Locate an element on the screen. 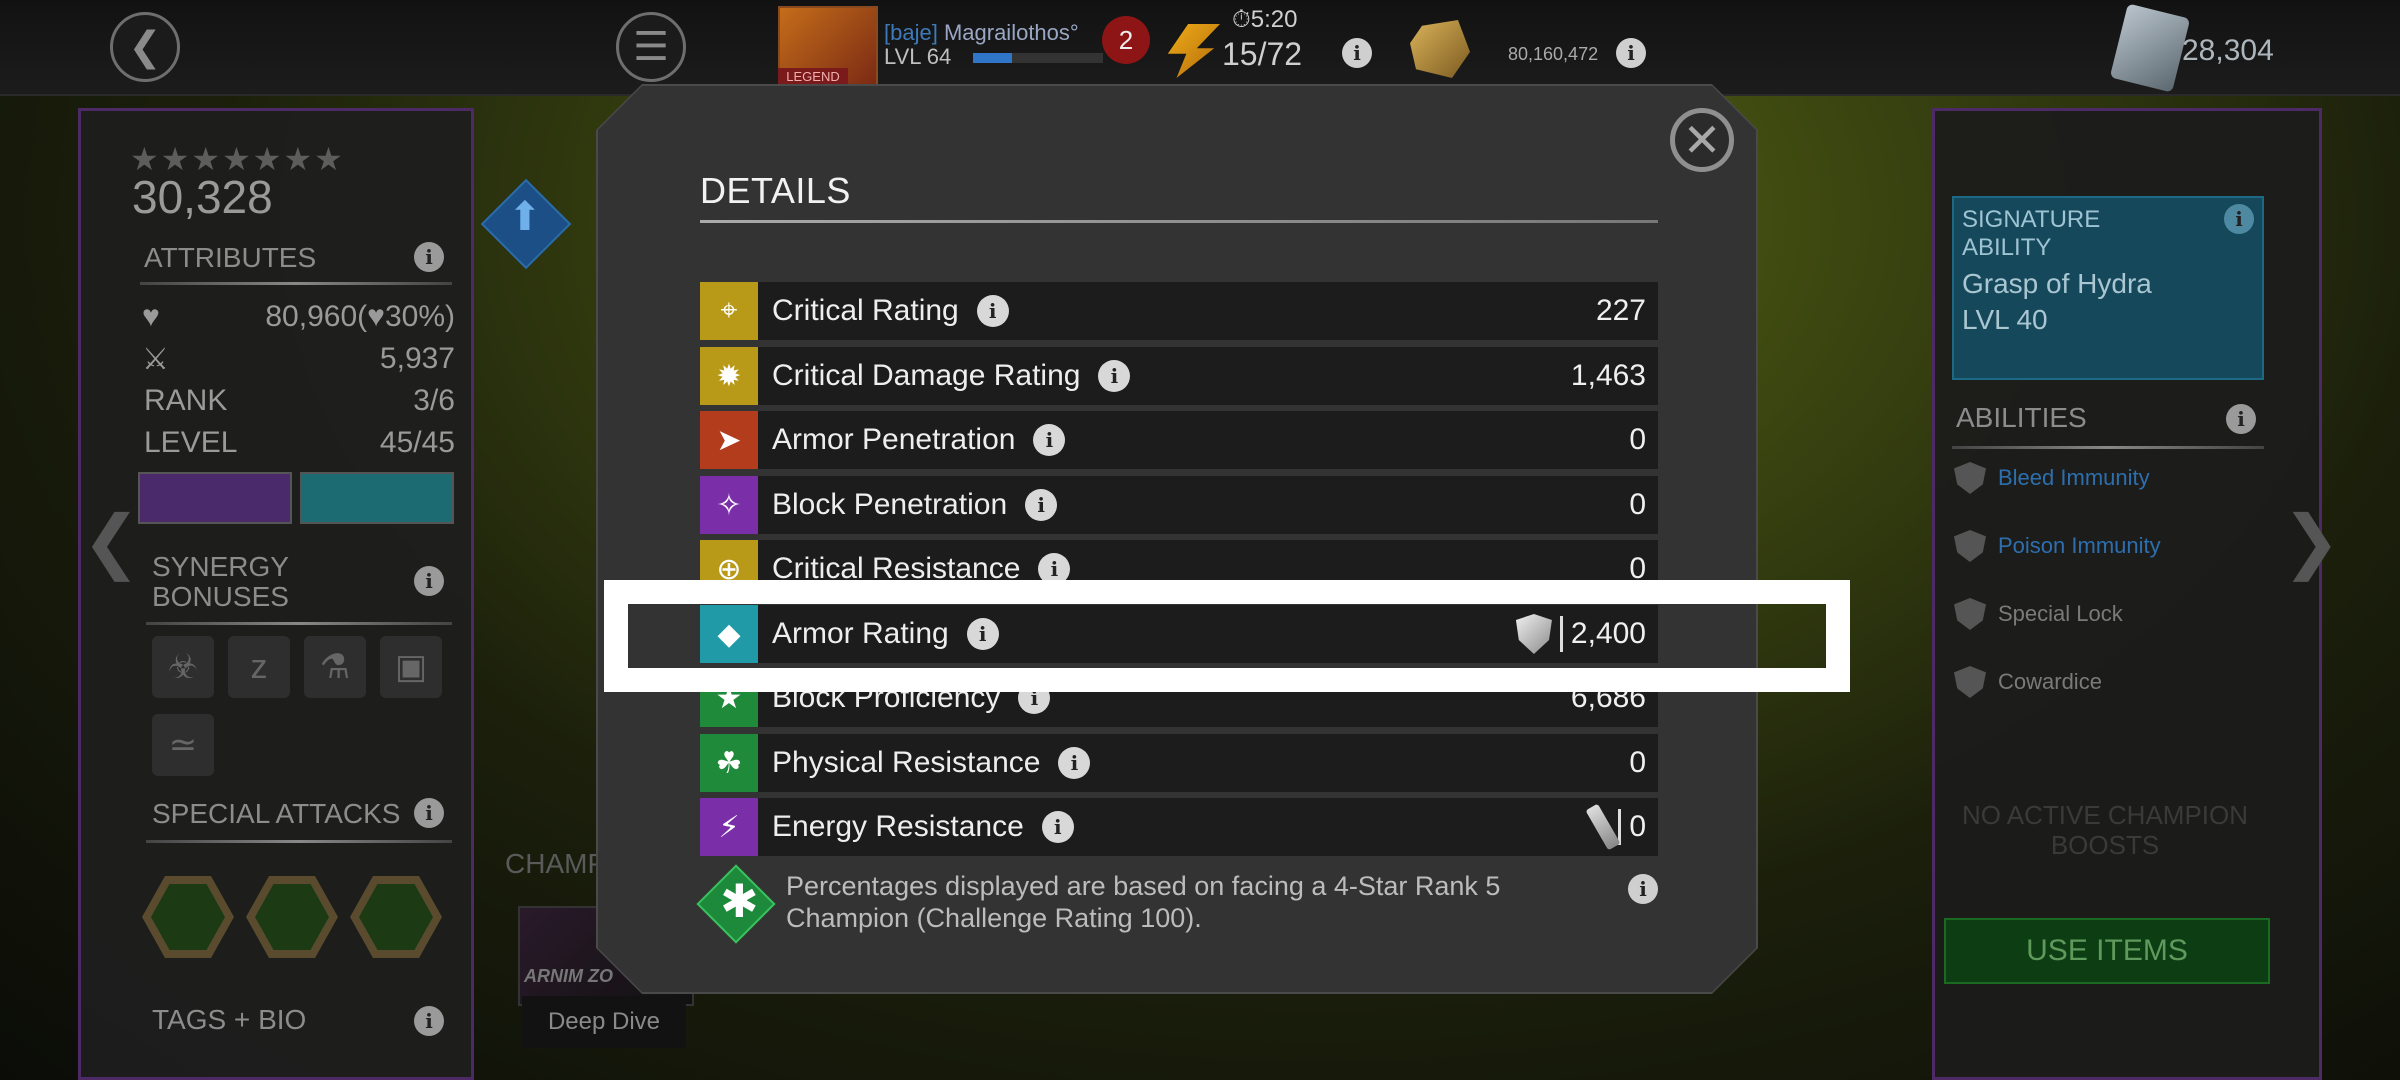 The image size is (2400, 1080). details-divider is located at coordinates (1179, 221).